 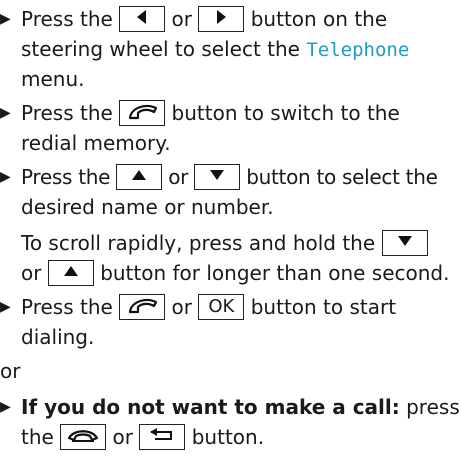 I want to click on right-arrow-key, so click(x=221, y=18).